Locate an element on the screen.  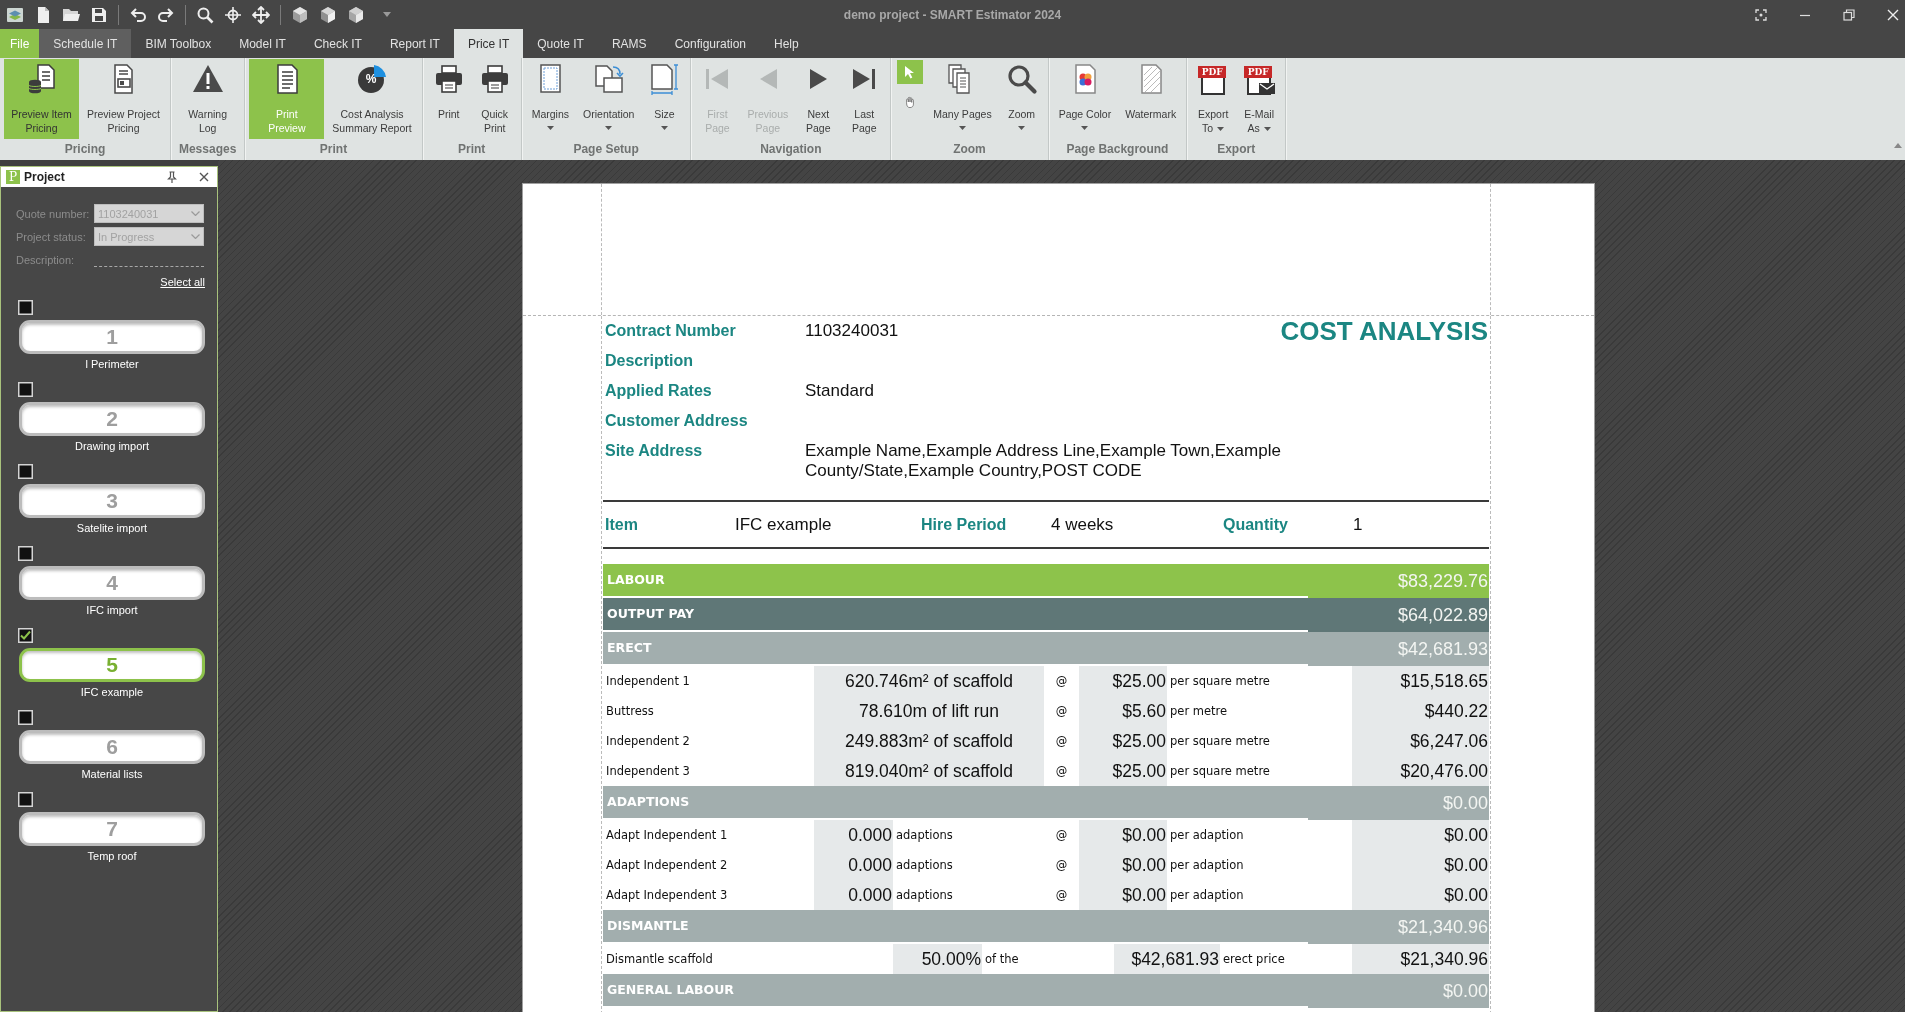
crosshair-icon is located at coordinates (233, 14).